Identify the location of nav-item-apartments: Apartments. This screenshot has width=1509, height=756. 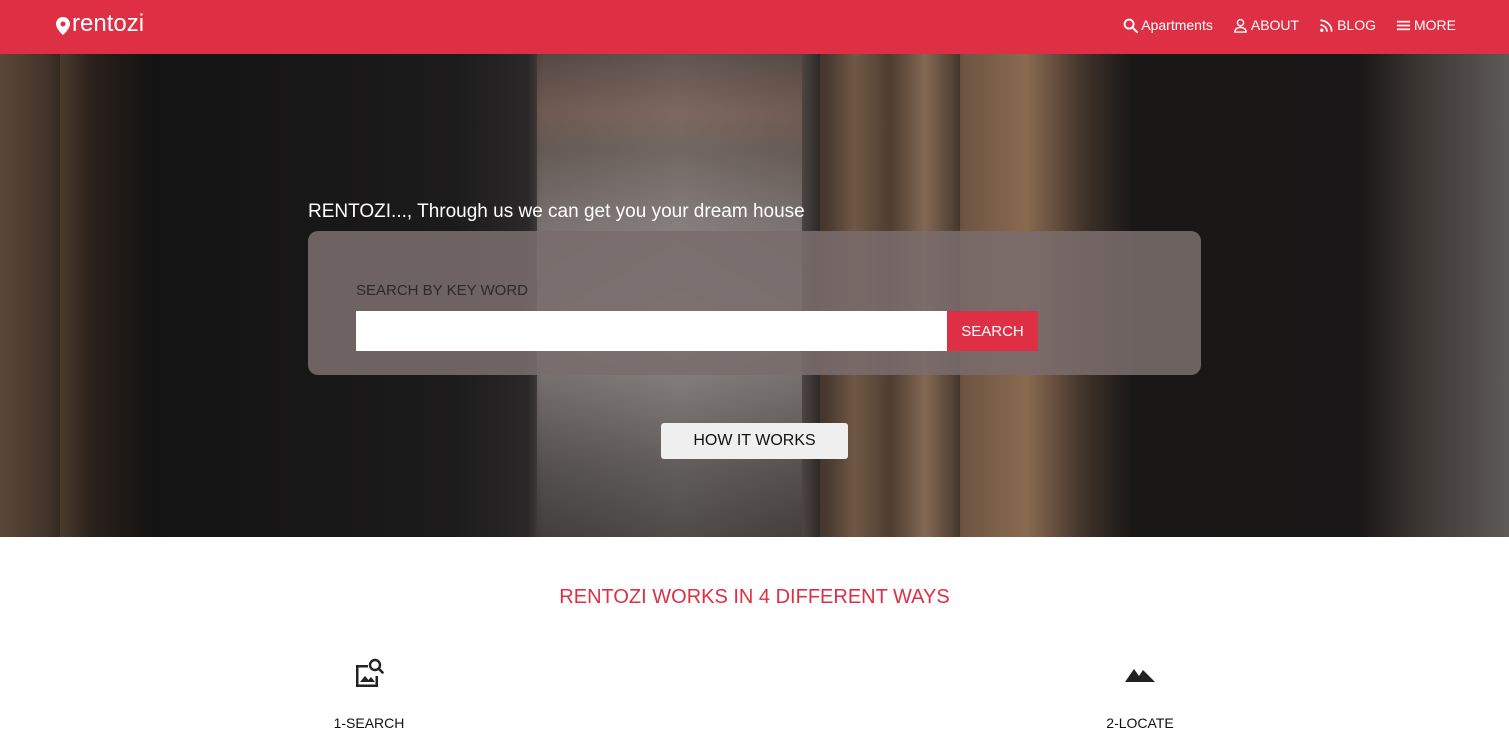
(1168, 25).